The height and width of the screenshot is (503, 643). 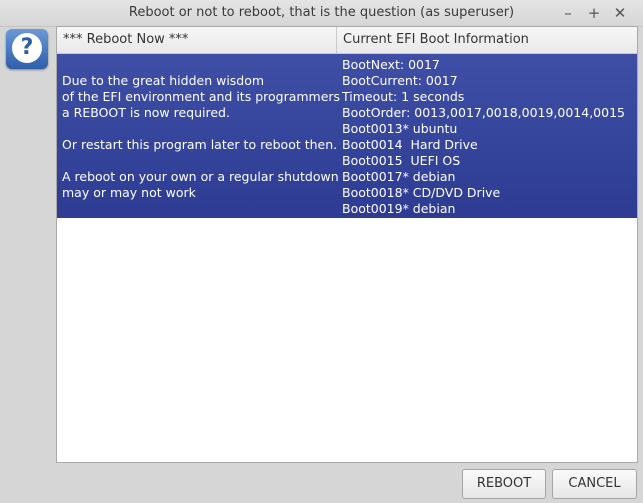 What do you see at coordinates (401, 160) in the screenshot?
I see `efi-info-line: Boot0015 UEFI OS` at bounding box center [401, 160].